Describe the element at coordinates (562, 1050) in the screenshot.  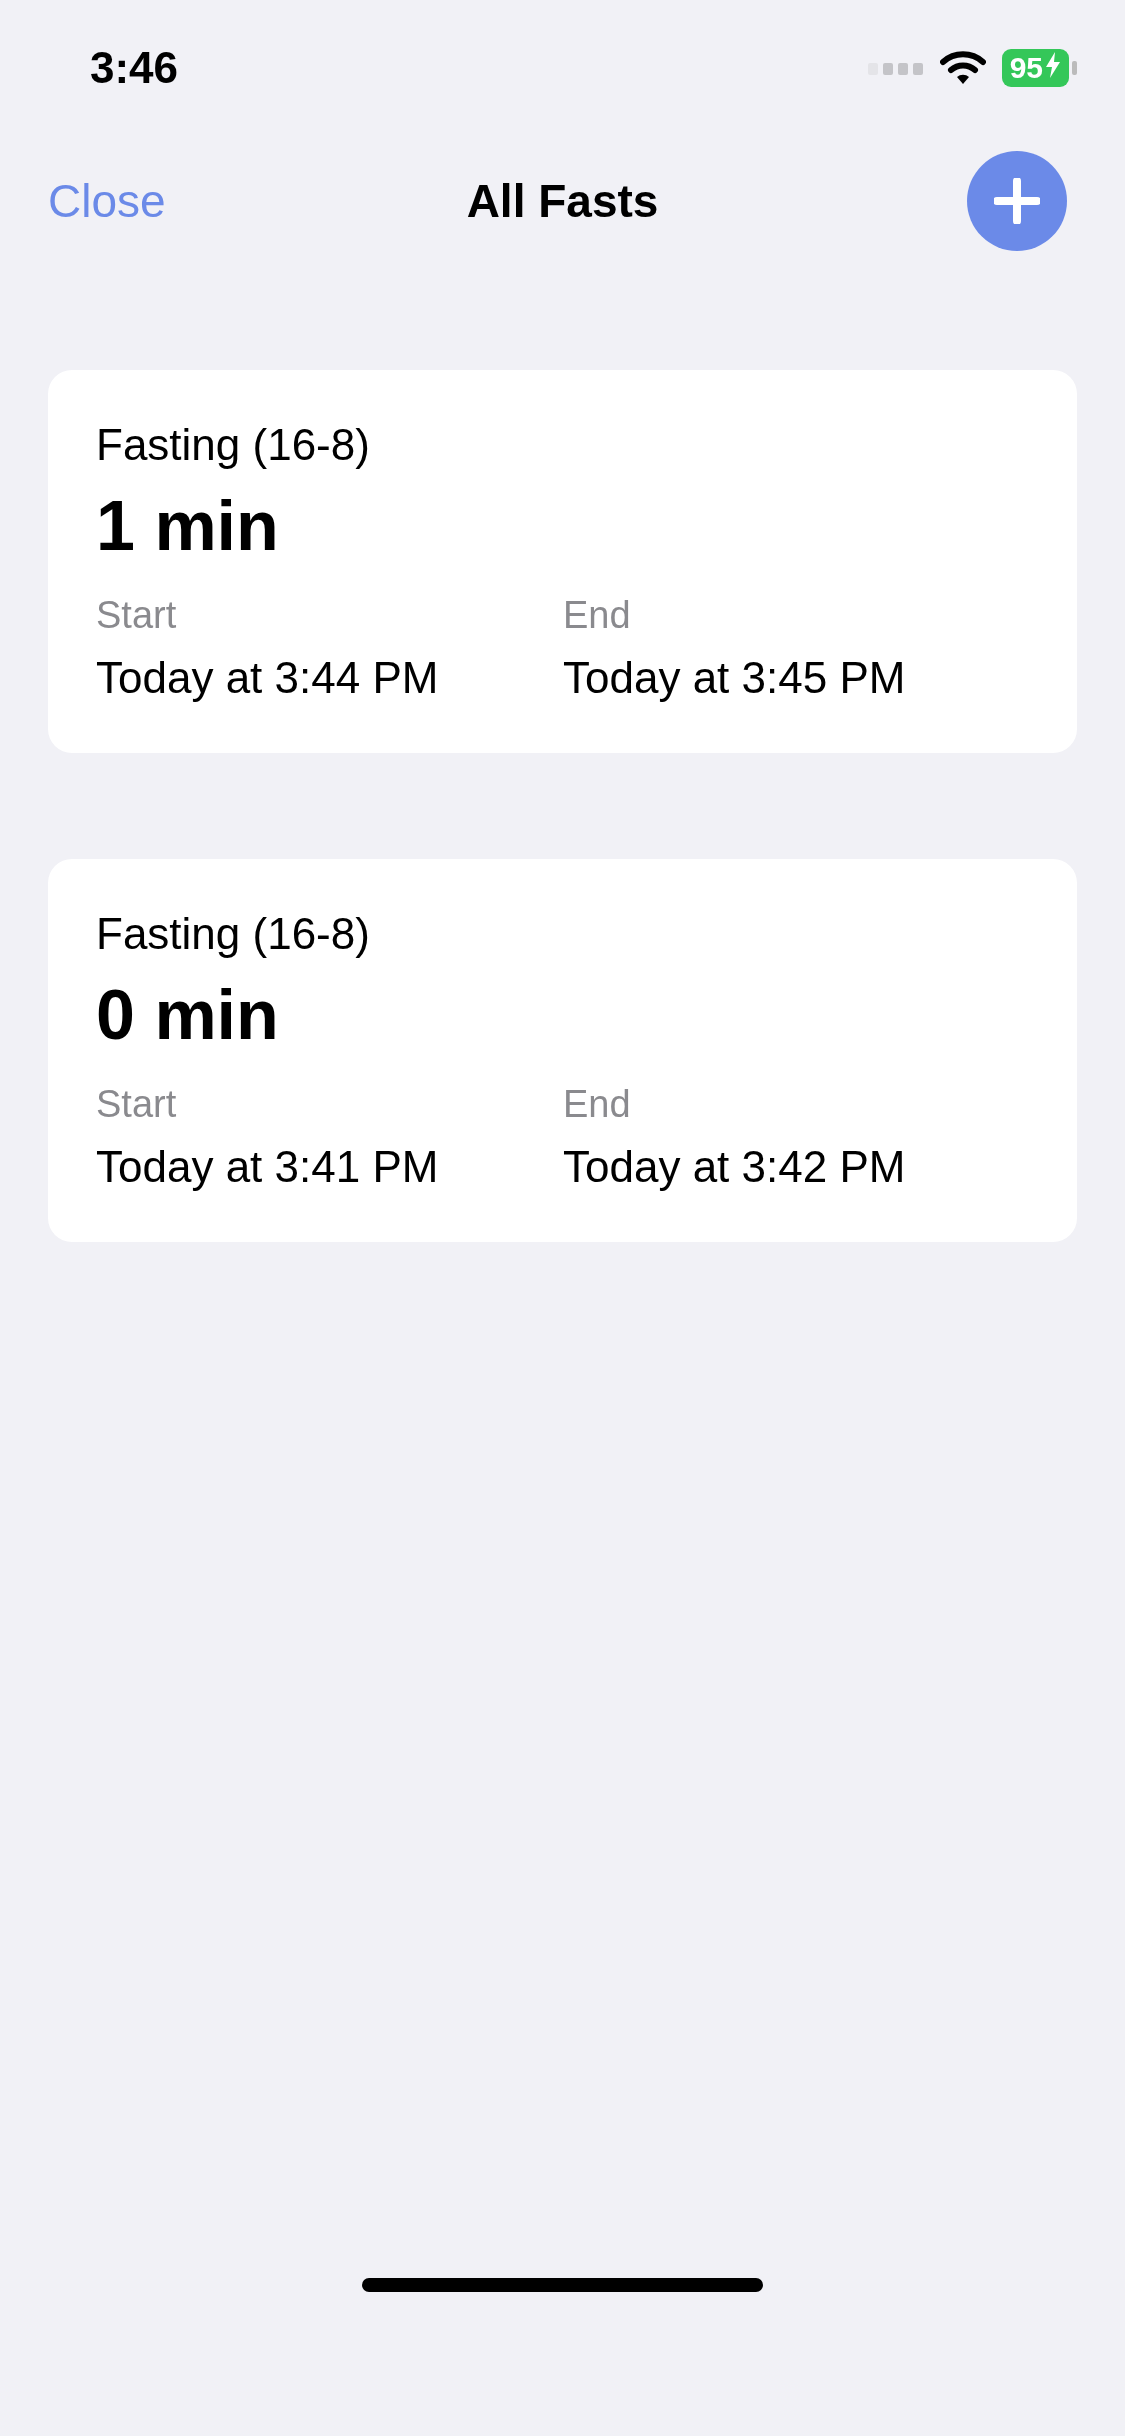
I see `fast-card: Fasting (16-8) 0 min Start Today at 3:41 PM End Today at 3:42 PM` at that location.